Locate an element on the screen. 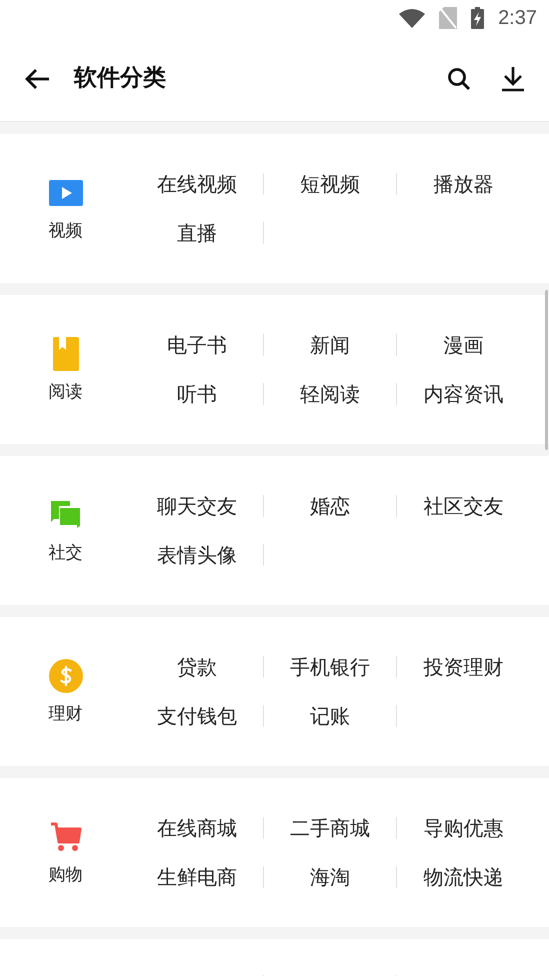  page-title: 软件分类 is located at coordinates (120, 79).